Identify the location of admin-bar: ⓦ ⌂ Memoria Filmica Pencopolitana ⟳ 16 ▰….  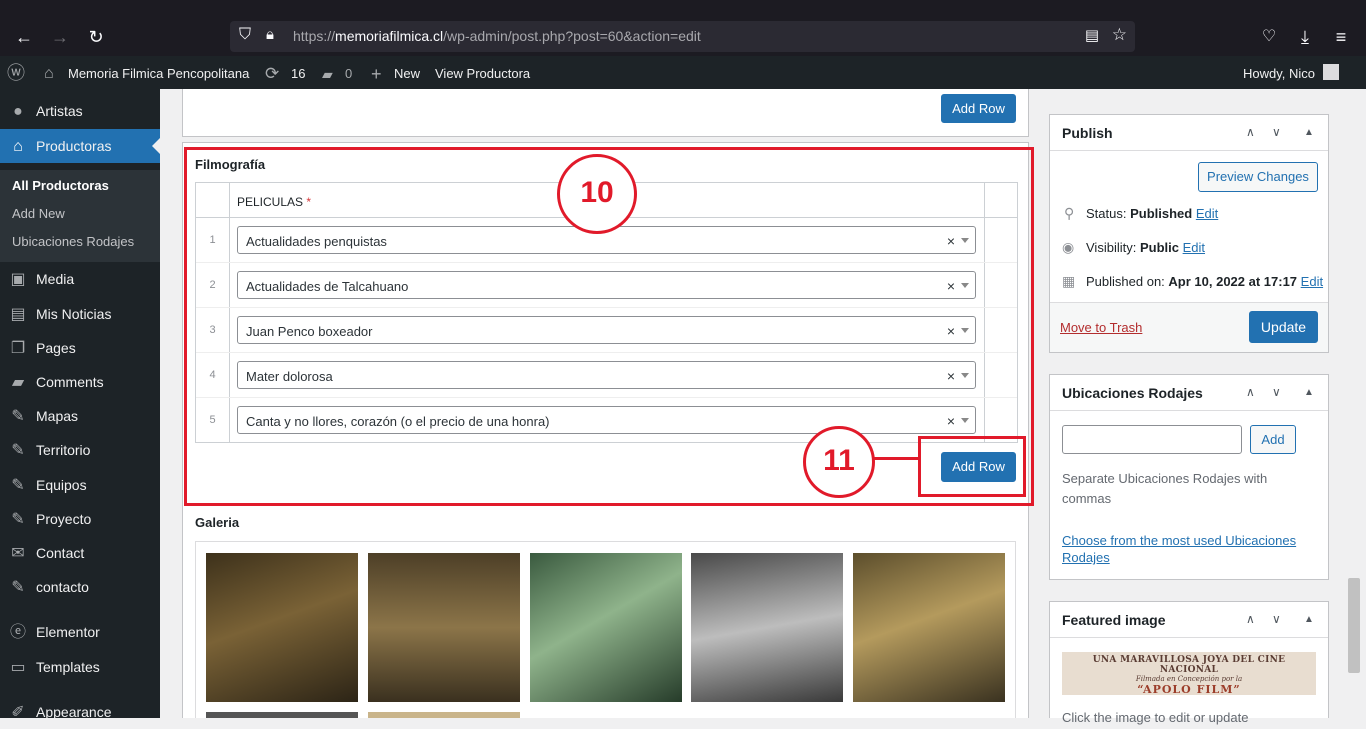
(683, 72).